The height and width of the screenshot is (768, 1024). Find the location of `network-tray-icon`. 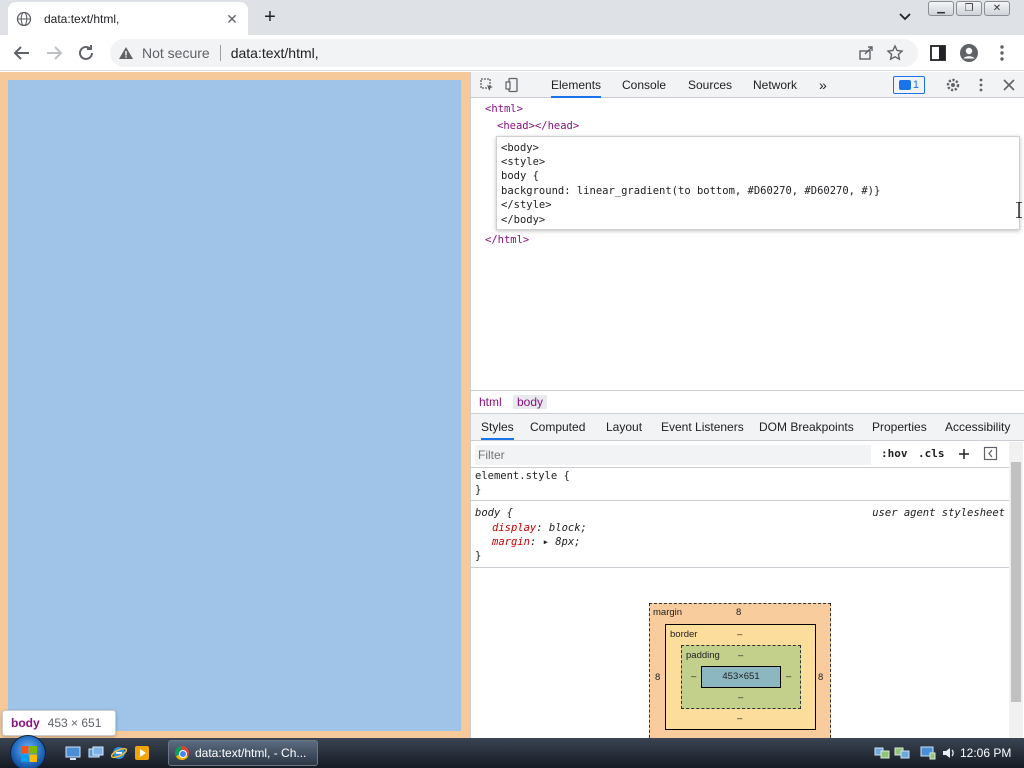

network-tray-icon is located at coordinates (882, 753).